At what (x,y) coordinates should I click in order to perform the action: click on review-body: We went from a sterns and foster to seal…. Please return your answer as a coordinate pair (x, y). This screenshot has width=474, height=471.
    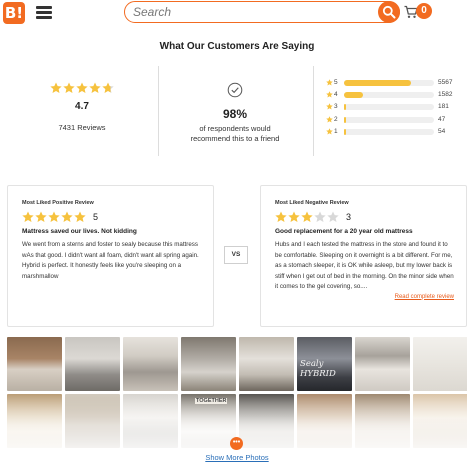
    Looking at the image, I should click on (110, 260).